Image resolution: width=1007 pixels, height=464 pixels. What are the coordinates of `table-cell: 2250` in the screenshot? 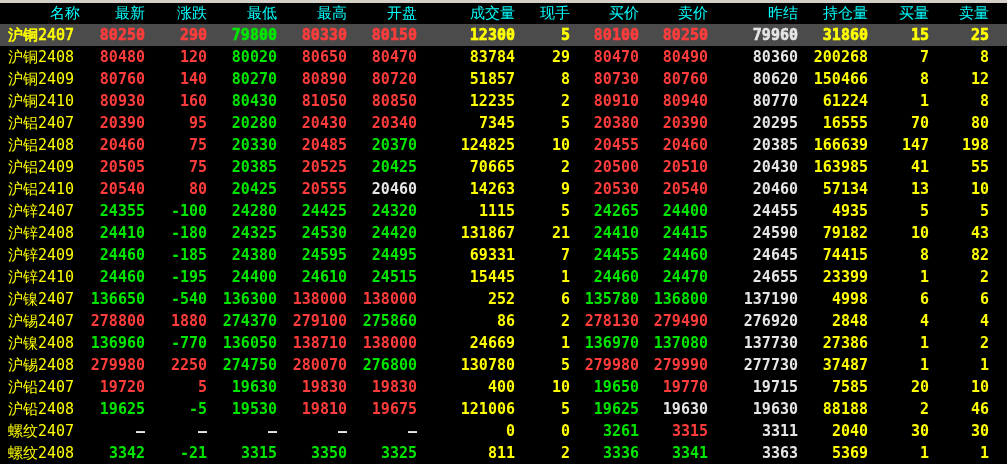 It's located at (188, 365).